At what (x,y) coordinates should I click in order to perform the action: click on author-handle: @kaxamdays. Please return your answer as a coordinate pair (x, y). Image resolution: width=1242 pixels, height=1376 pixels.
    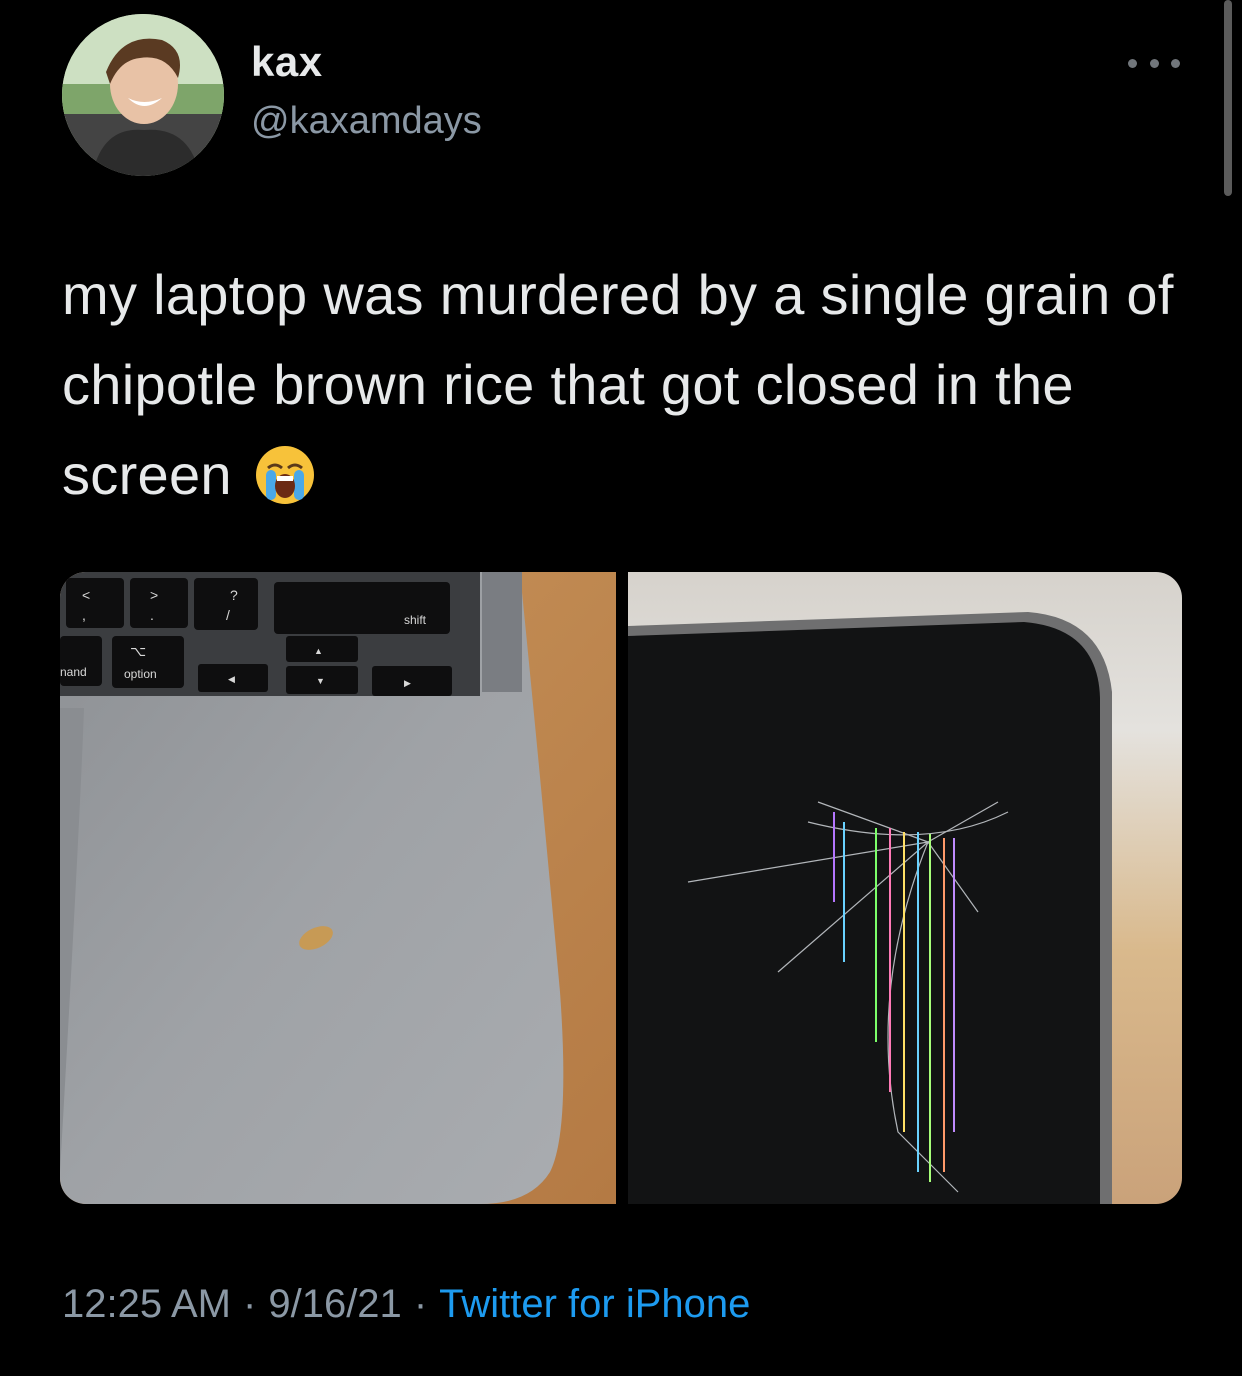
    Looking at the image, I should click on (366, 121).